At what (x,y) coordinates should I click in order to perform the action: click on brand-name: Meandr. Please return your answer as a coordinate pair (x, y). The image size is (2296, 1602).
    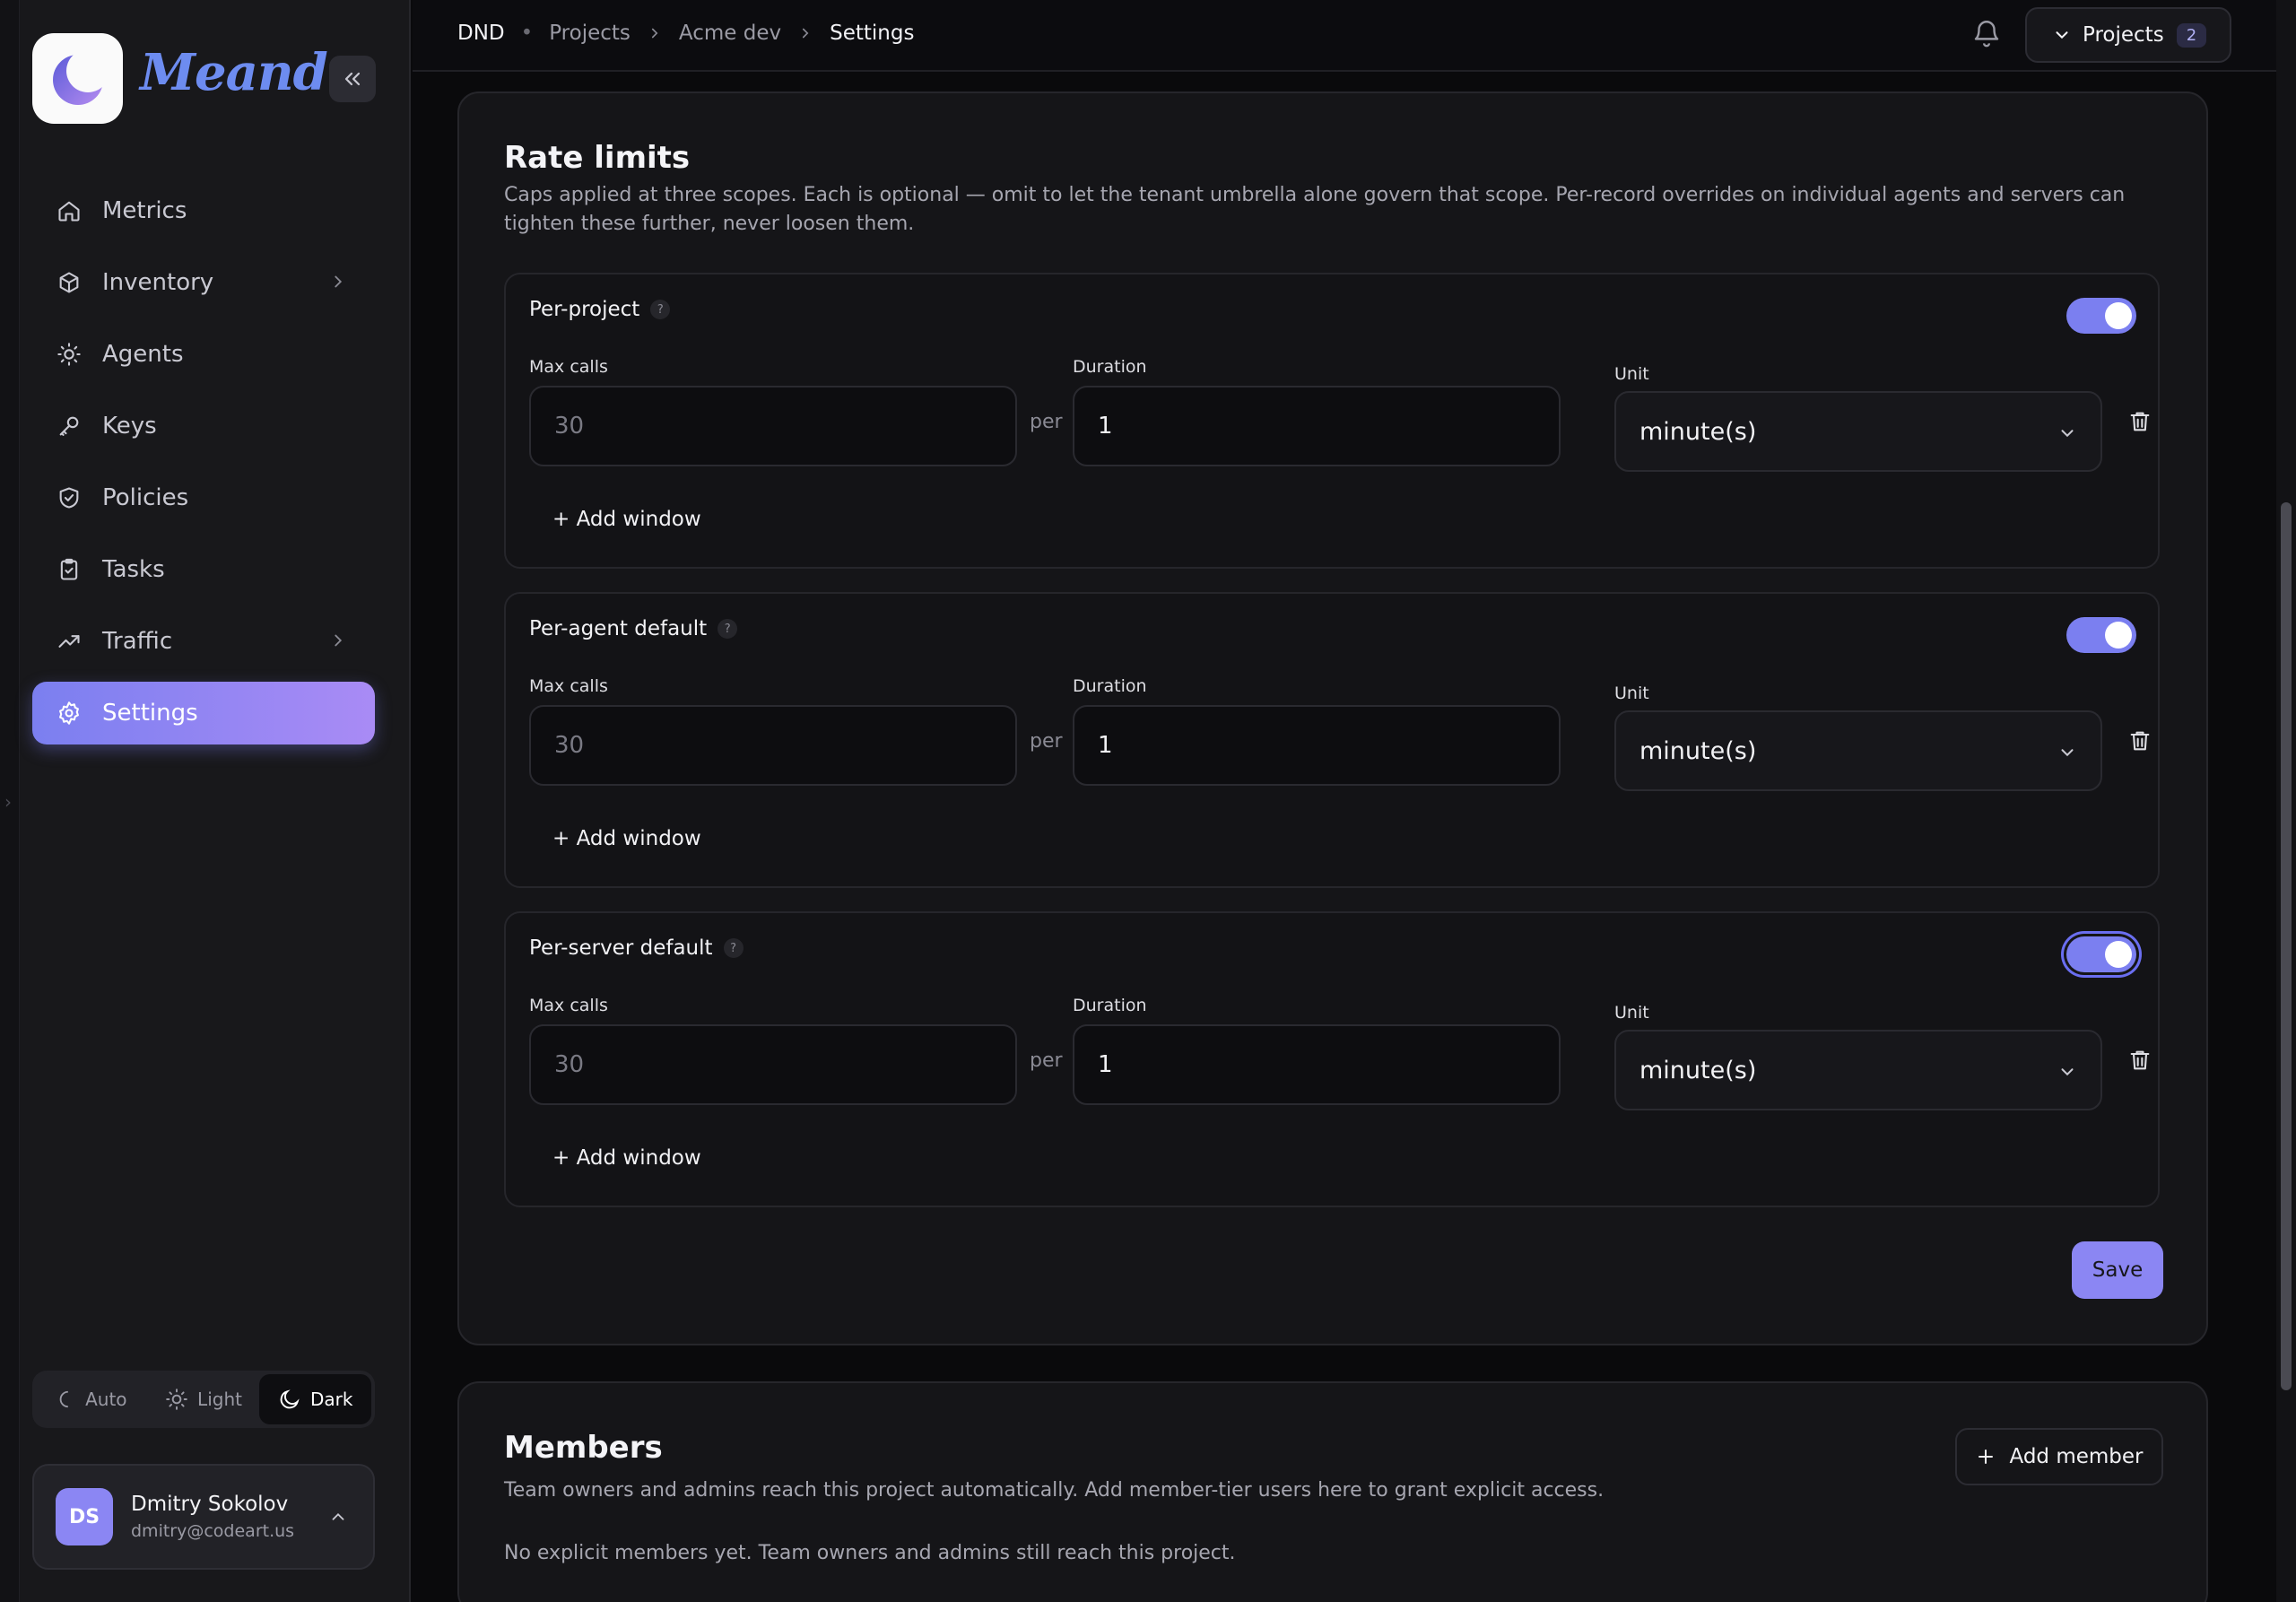
    Looking at the image, I should click on (246, 72).